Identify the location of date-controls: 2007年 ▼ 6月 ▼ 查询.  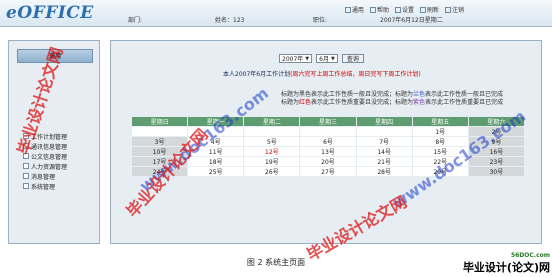
(321, 58).